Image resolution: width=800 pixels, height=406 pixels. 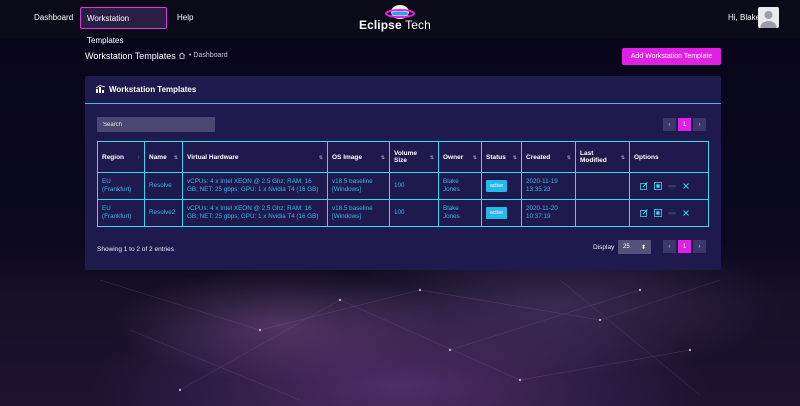 What do you see at coordinates (213, 157) in the screenshot?
I see `column-label: Virtual Hardware` at bounding box center [213, 157].